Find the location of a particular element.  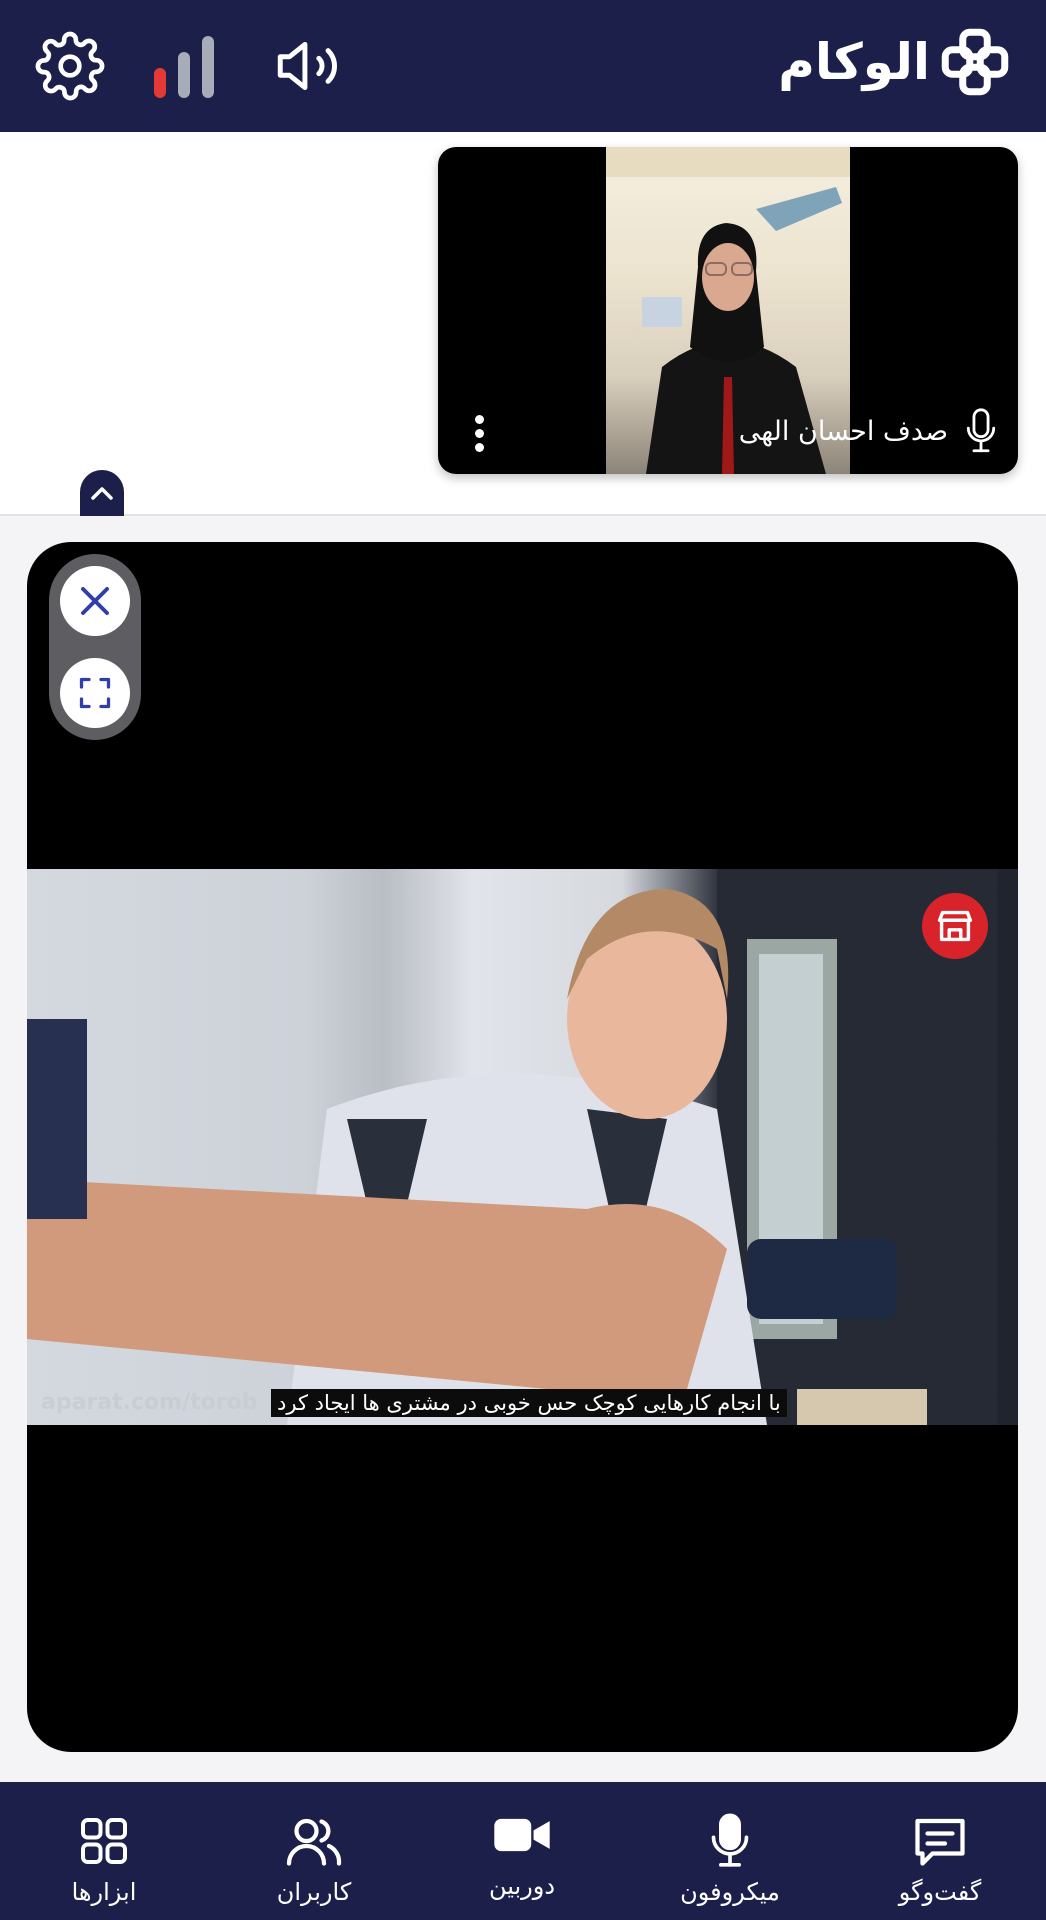

grid-icon is located at coordinates (104, 1841).